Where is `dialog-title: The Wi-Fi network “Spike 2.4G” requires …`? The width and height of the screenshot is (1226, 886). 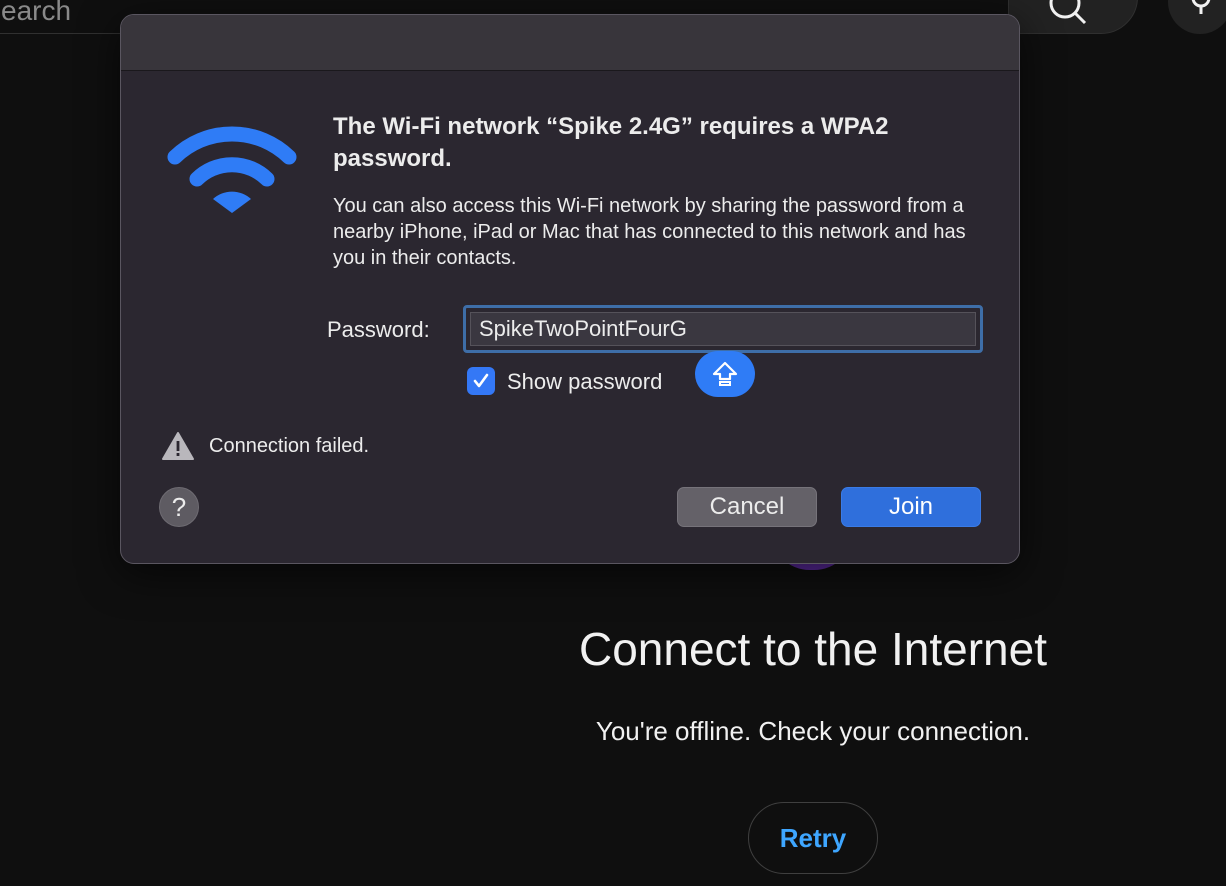
dialog-title: The Wi-Fi network “Spike 2.4G” requires … is located at coordinates (611, 142).